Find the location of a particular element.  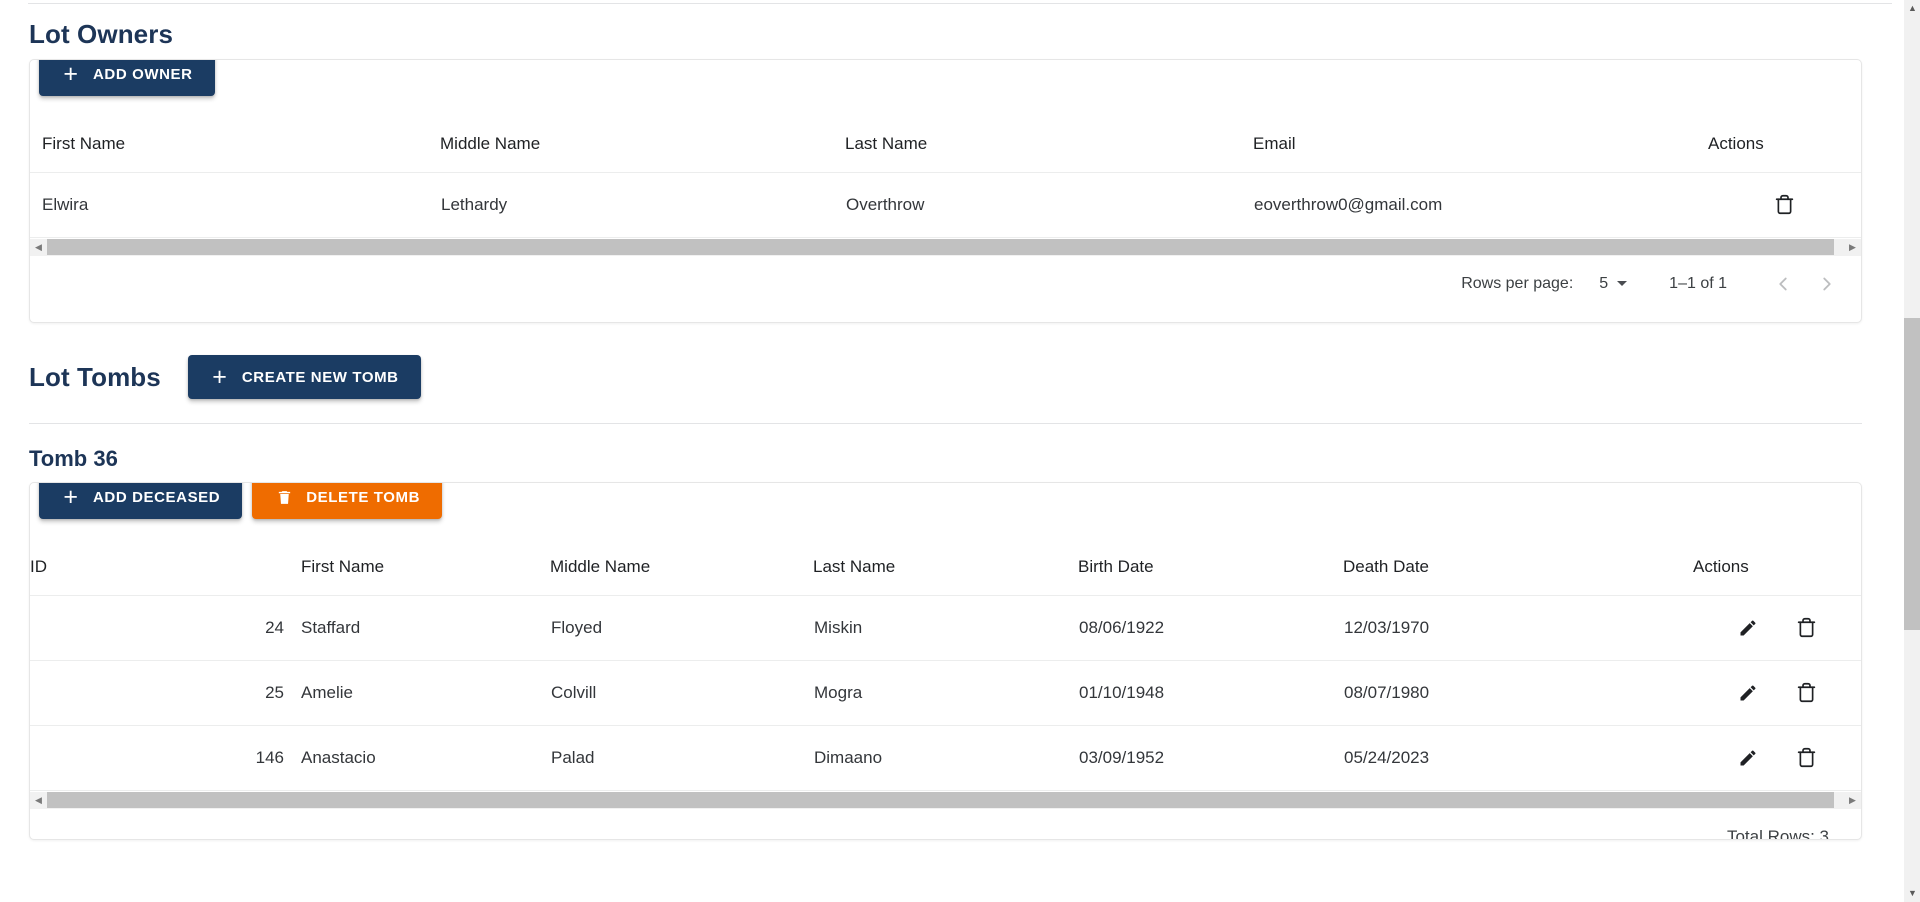

owners-scroll-track is located at coordinates (945, 247).